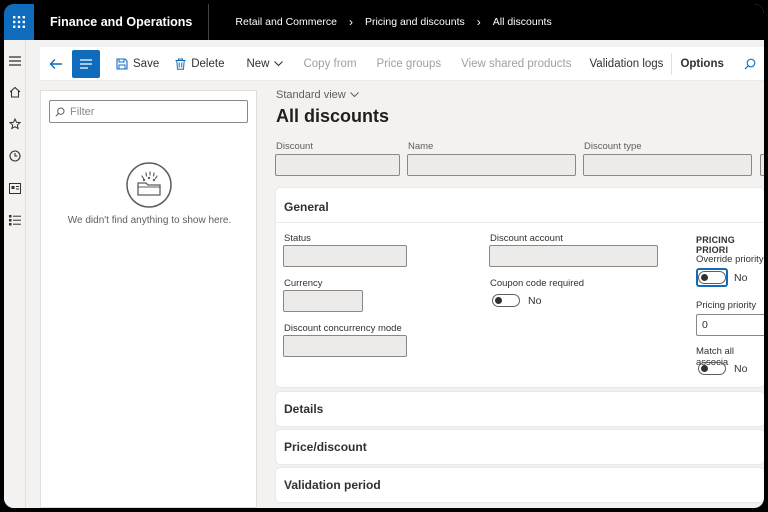 This screenshot has height=512, width=768. I want to click on details-section: Details, so click(520, 409).